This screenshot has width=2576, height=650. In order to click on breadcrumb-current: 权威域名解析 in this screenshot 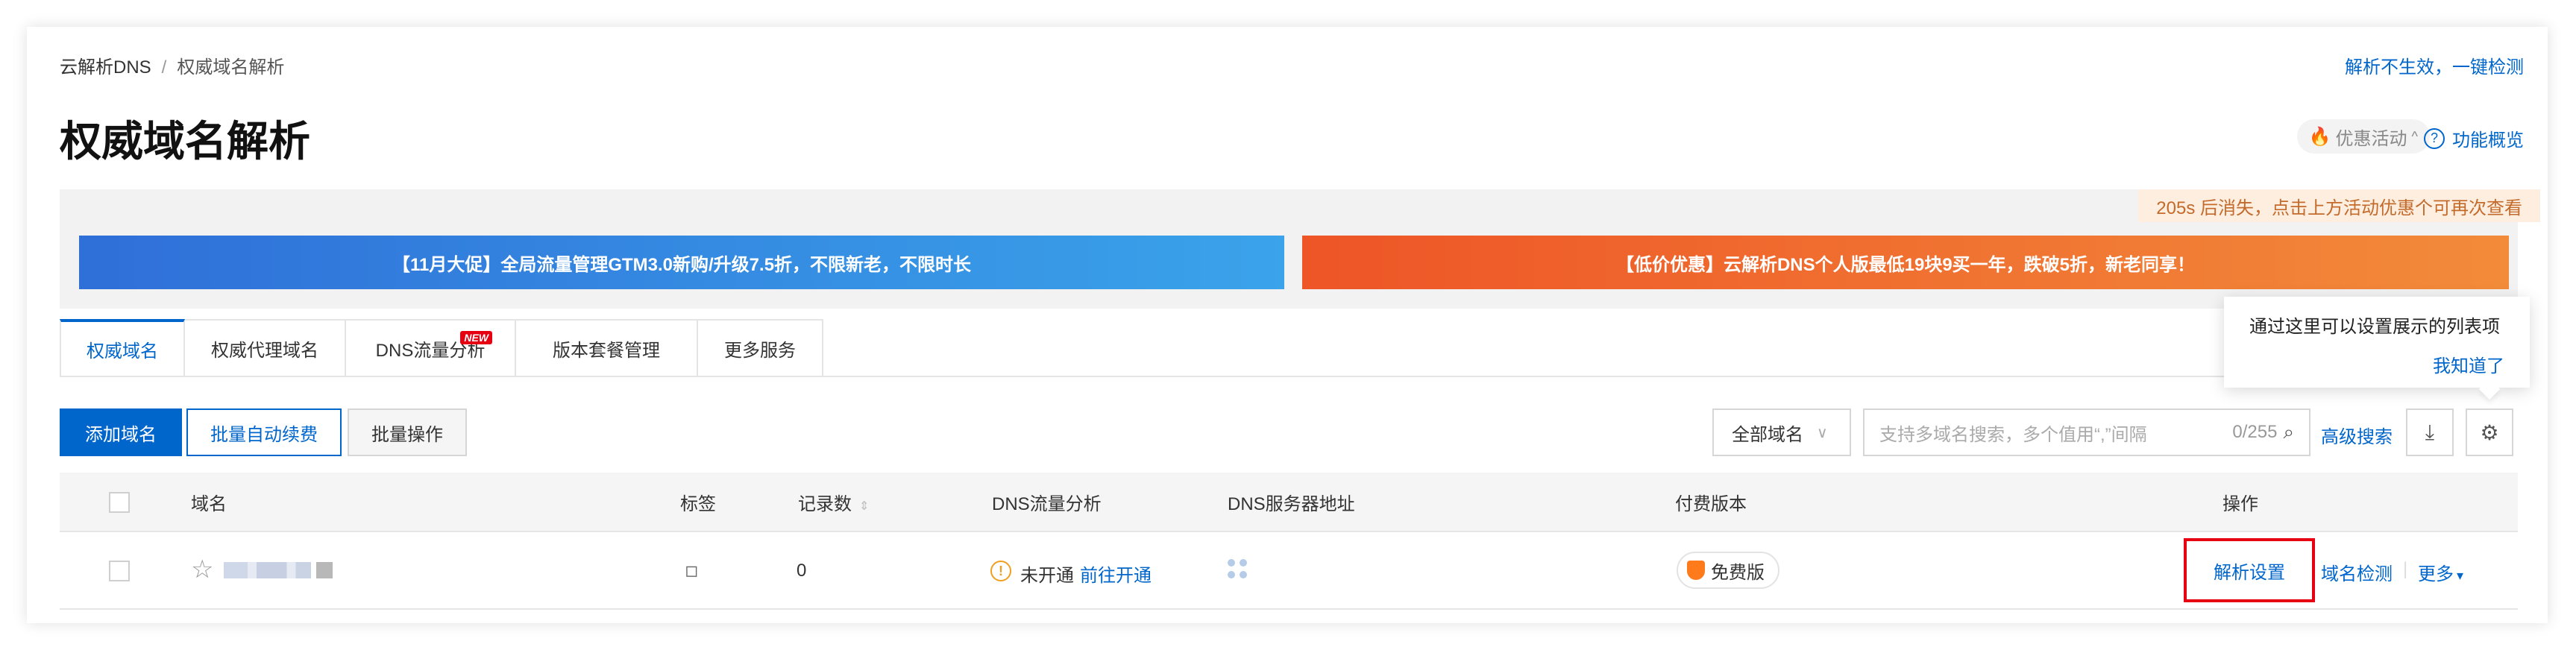, I will do `click(231, 67)`.